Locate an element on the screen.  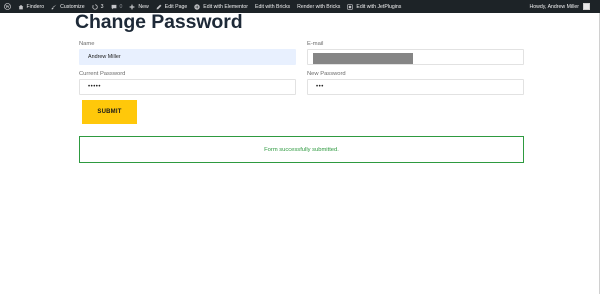
success-message: Form successfully submitted. is located at coordinates (301, 149).